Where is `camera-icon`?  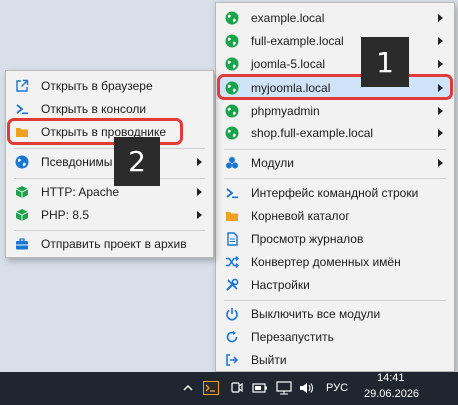
camera-icon is located at coordinates (237, 388).